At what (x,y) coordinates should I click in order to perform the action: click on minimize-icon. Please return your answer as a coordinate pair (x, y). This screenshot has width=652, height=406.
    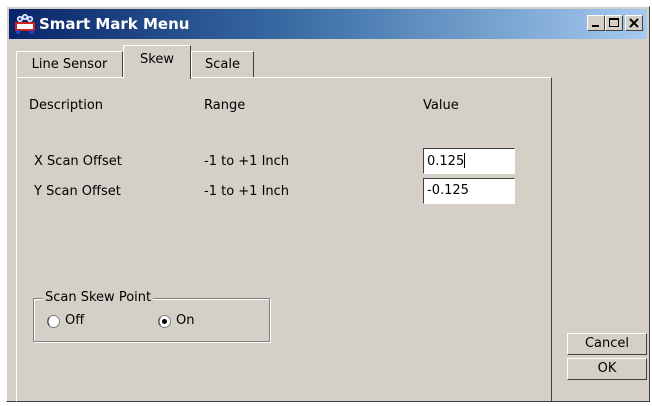
    Looking at the image, I should click on (595, 26).